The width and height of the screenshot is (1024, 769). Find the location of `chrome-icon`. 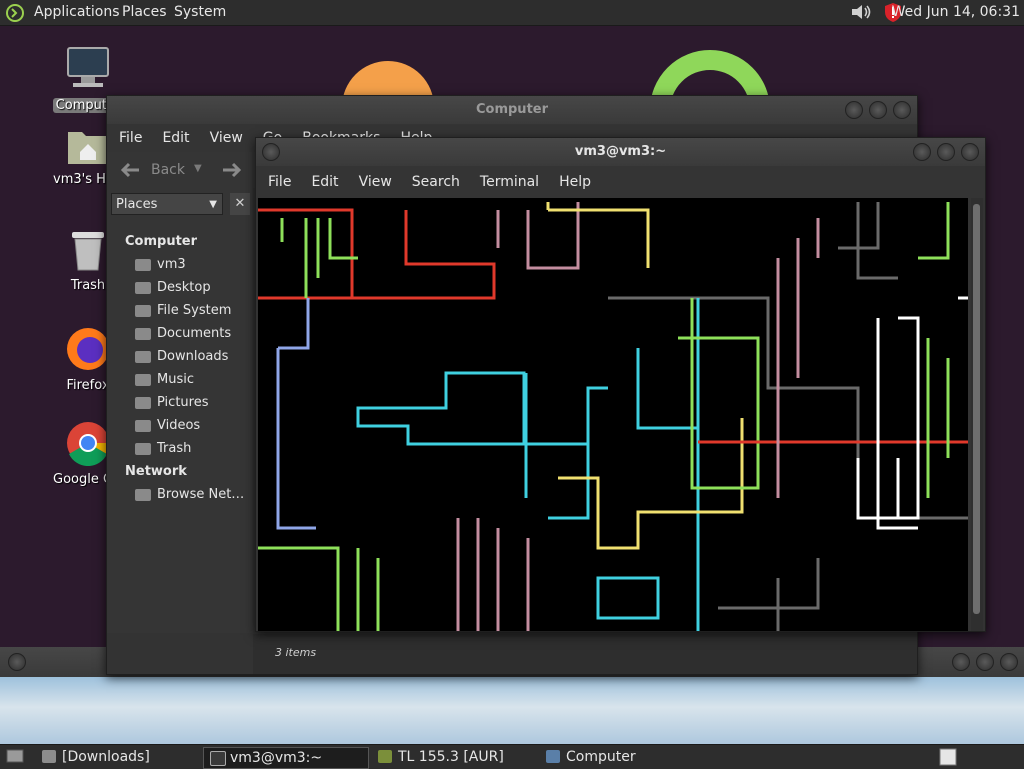

chrome-icon is located at coordinates (88, 444).